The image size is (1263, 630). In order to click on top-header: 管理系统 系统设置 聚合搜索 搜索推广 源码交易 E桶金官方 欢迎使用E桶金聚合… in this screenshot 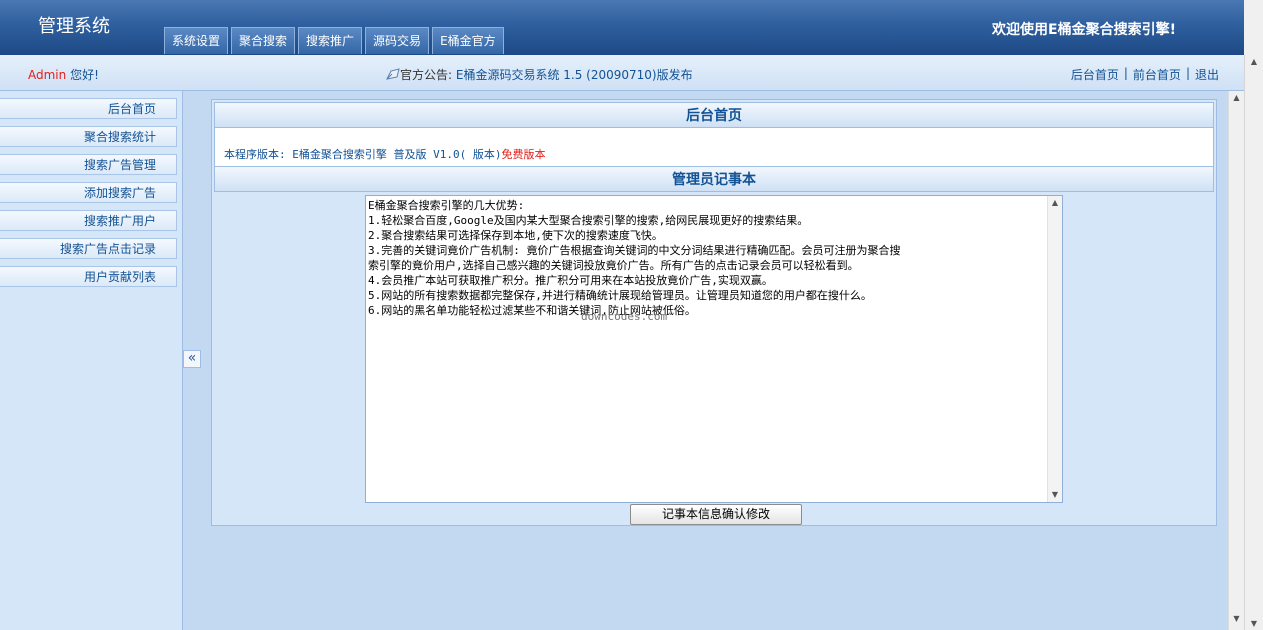, I will do `click(622, 27)`.